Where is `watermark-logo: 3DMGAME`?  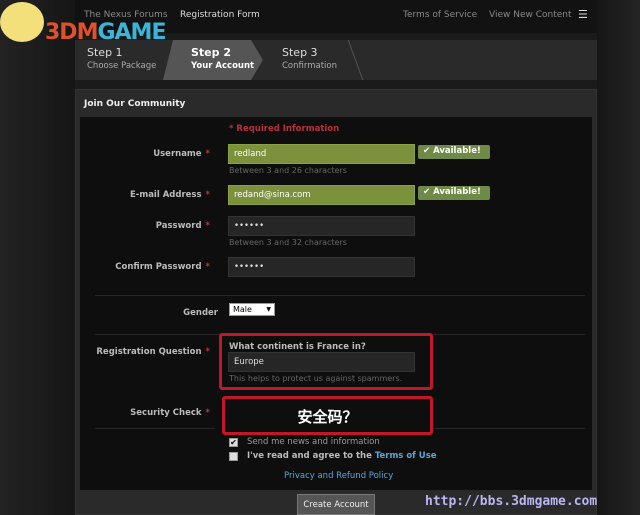
watermark-logo: 3DMGAME is located at coordinates (105, 32).